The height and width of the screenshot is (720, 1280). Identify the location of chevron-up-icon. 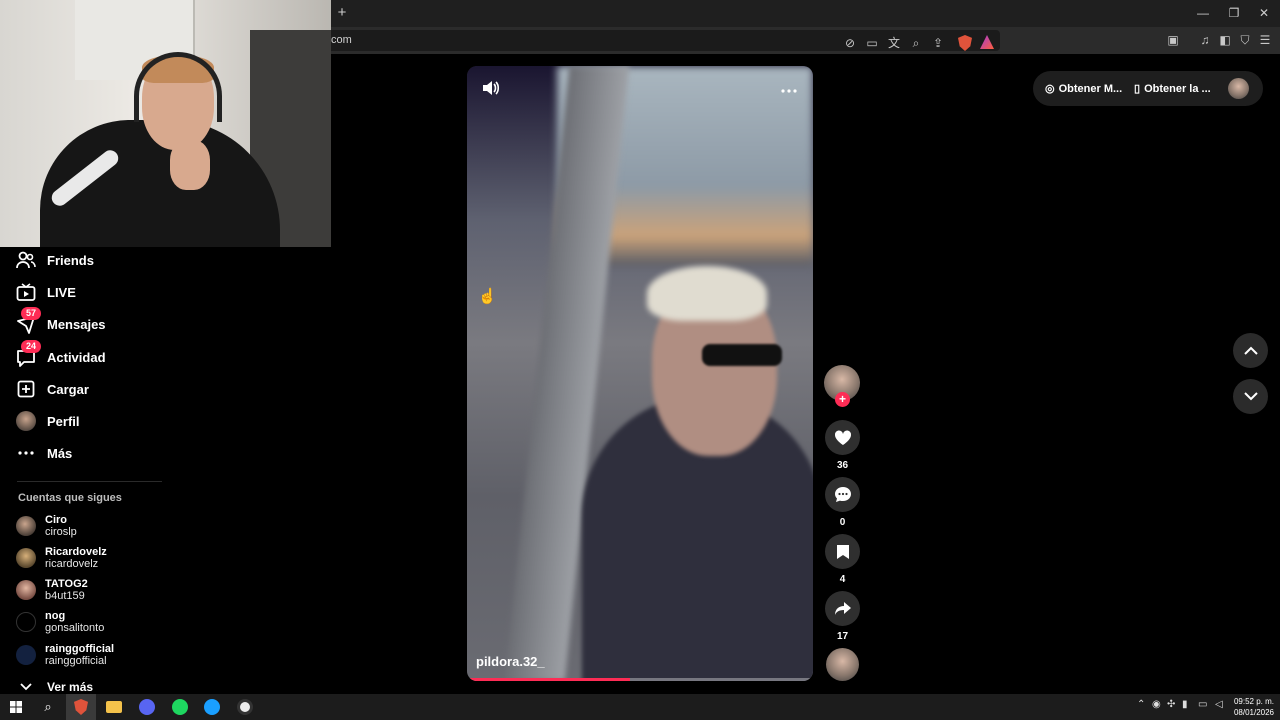
(1250, 350).